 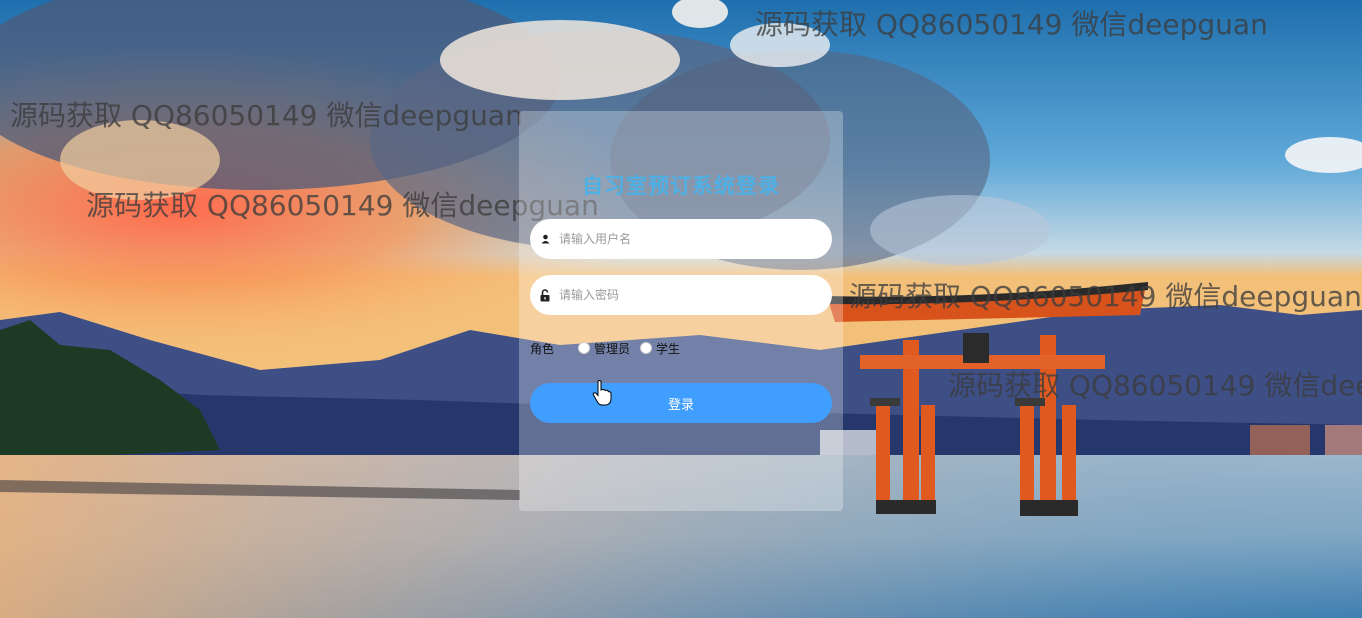 I want to click on role-option-admin: 管理员, so click(x=607, y=348).